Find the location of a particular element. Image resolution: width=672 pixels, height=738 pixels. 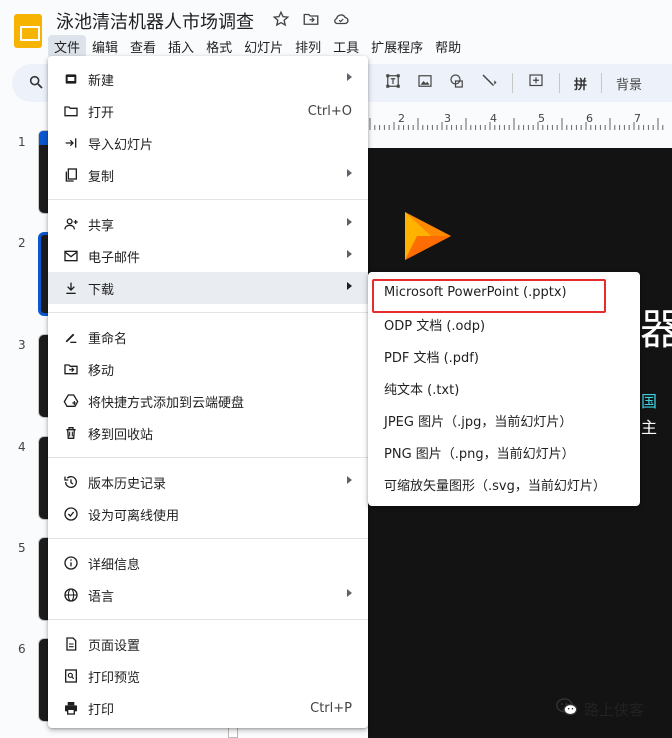

add-comment-icon is located at coordinates (536, 83).